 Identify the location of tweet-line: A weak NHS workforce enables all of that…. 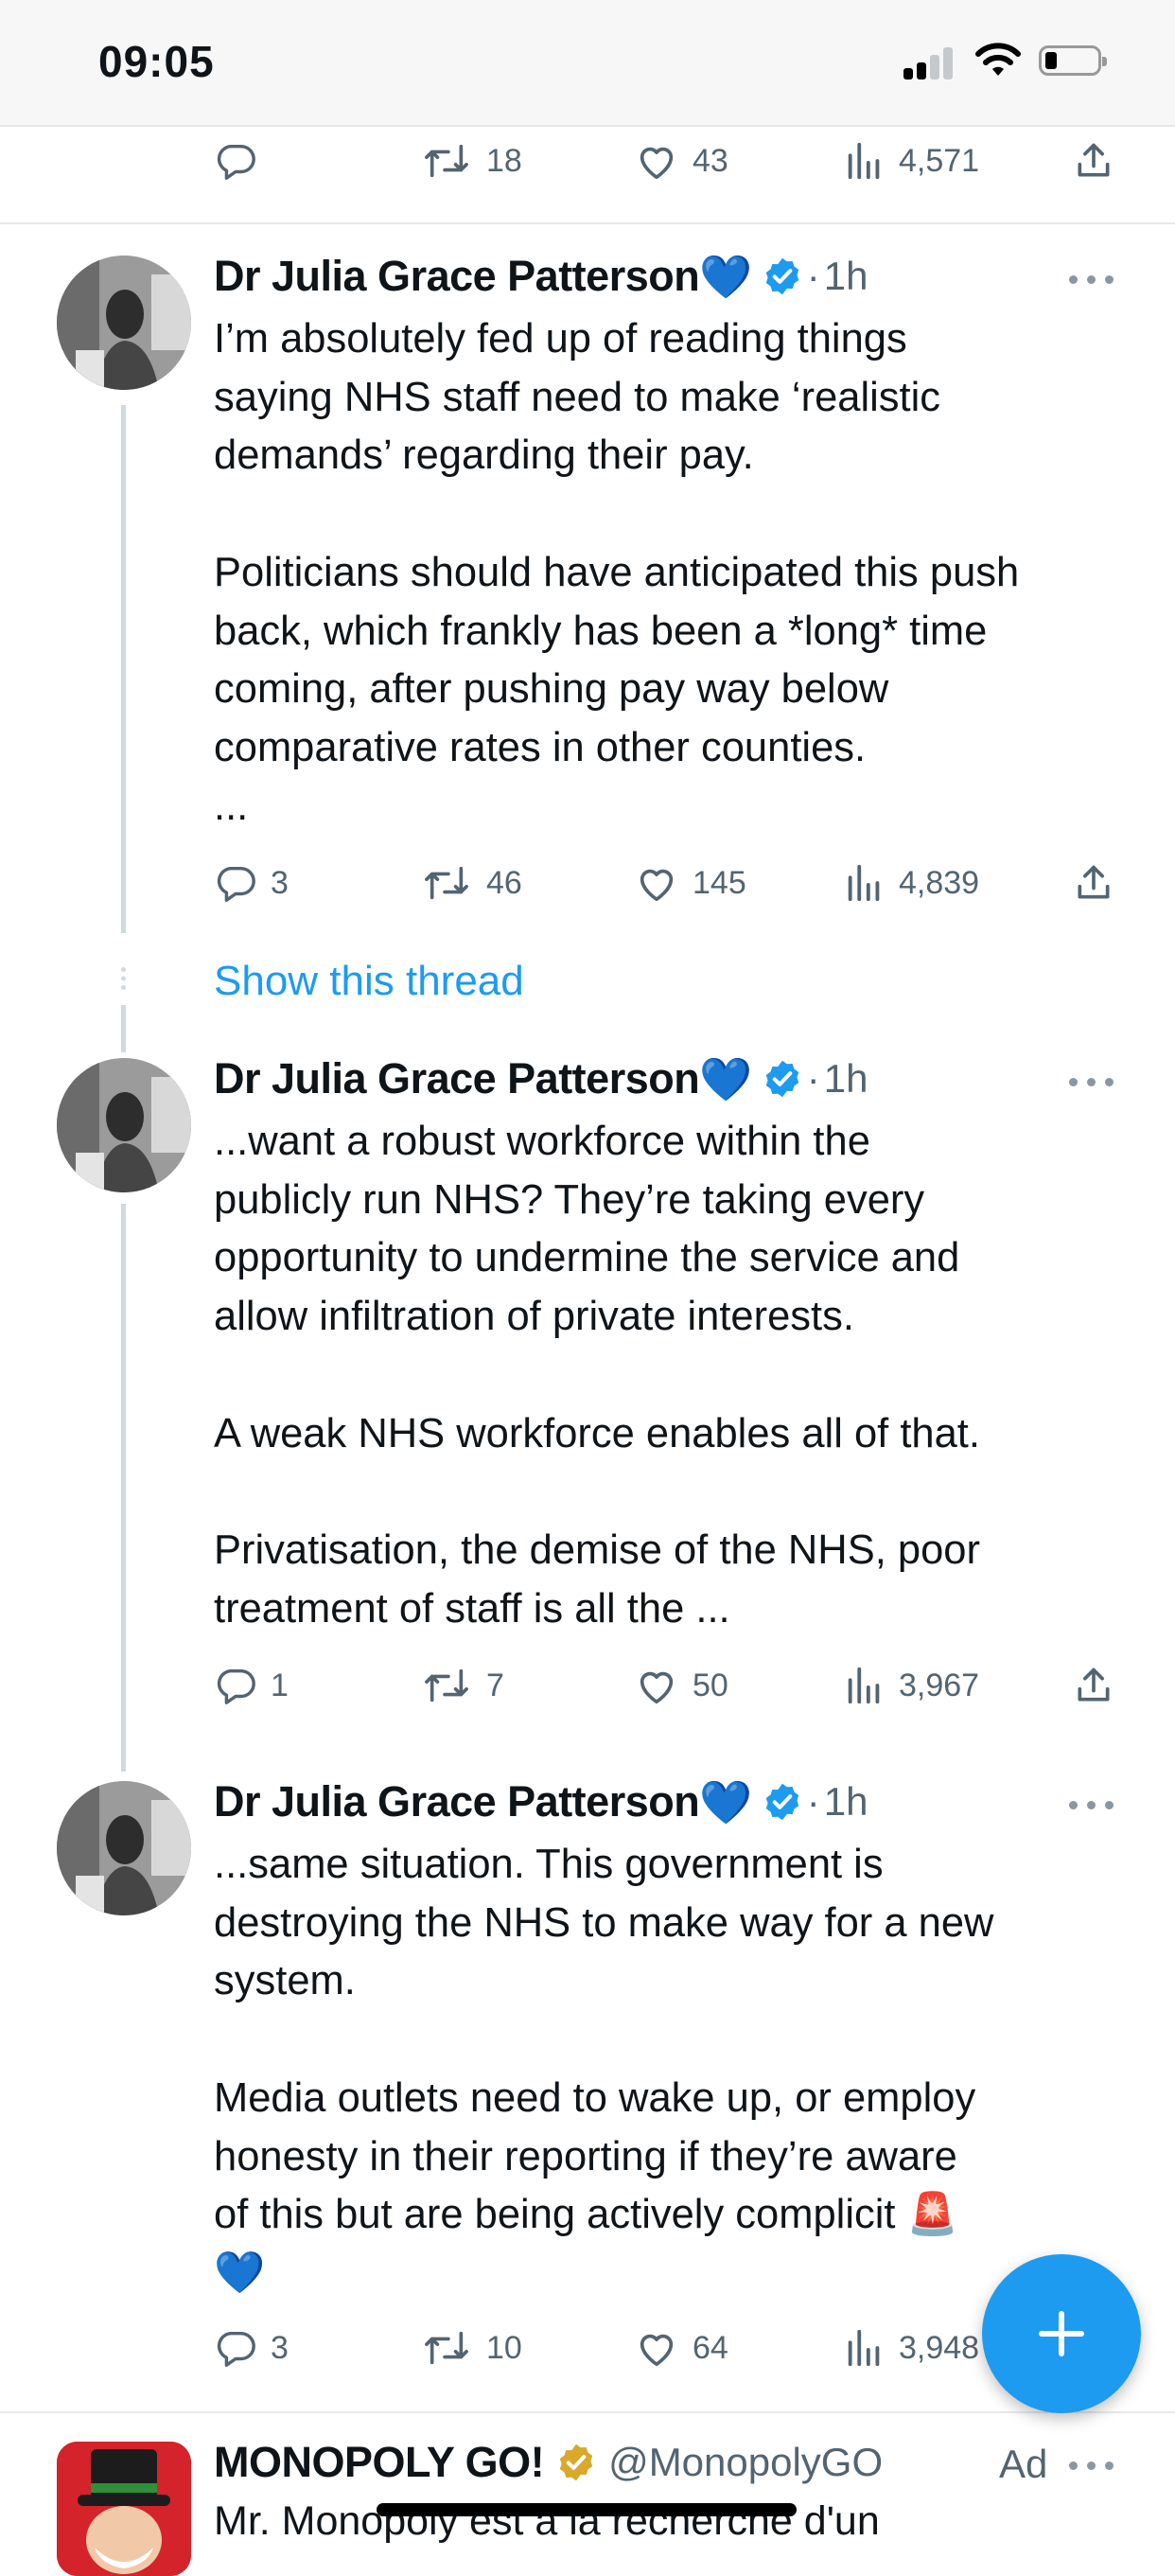
(597, 1433).